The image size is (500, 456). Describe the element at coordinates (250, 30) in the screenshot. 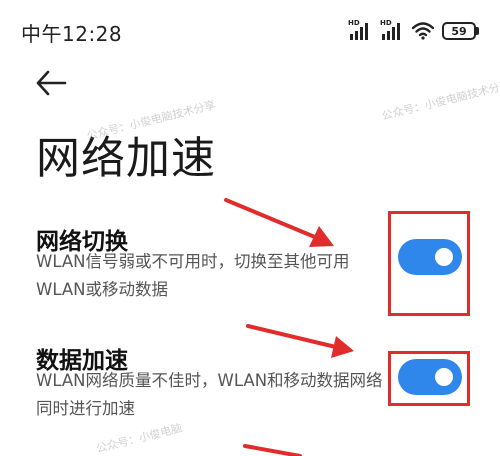

I see `status-bar: 中午12:28 HD HD 59` at that location.